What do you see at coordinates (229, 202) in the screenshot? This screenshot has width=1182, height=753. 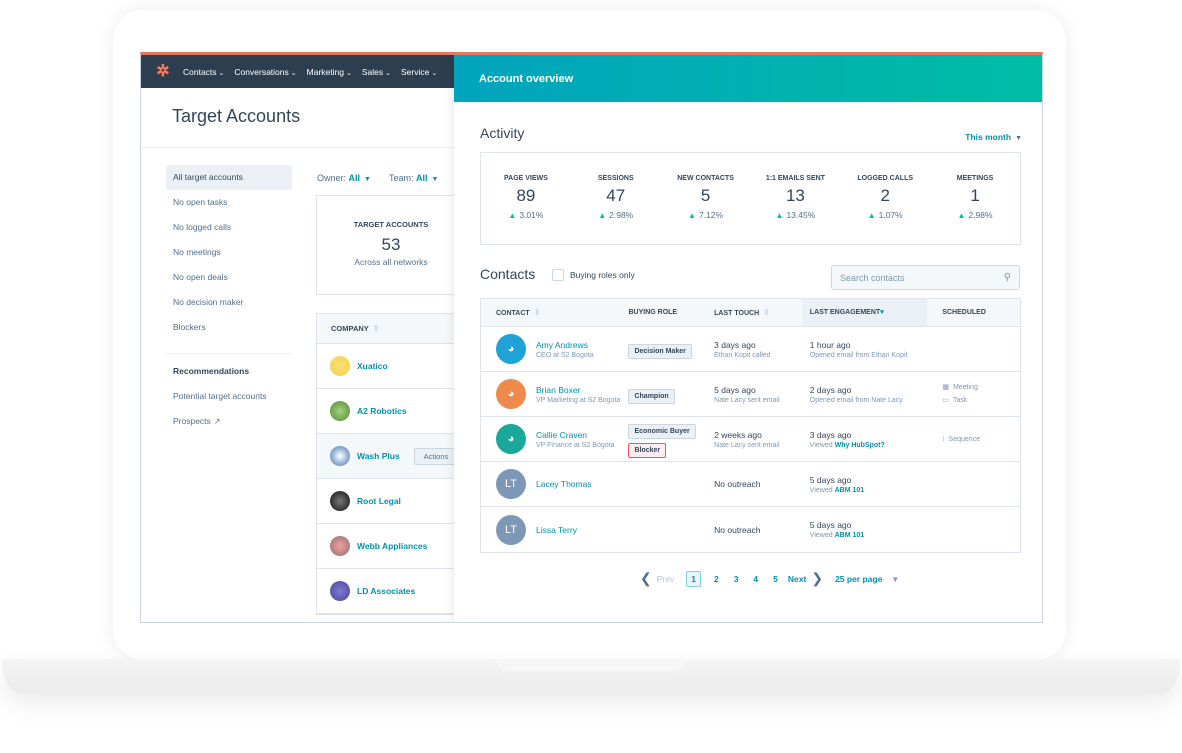 I see `sidebar-item-no-open-tasks: No open tasks` at bounding box center [229, 202].